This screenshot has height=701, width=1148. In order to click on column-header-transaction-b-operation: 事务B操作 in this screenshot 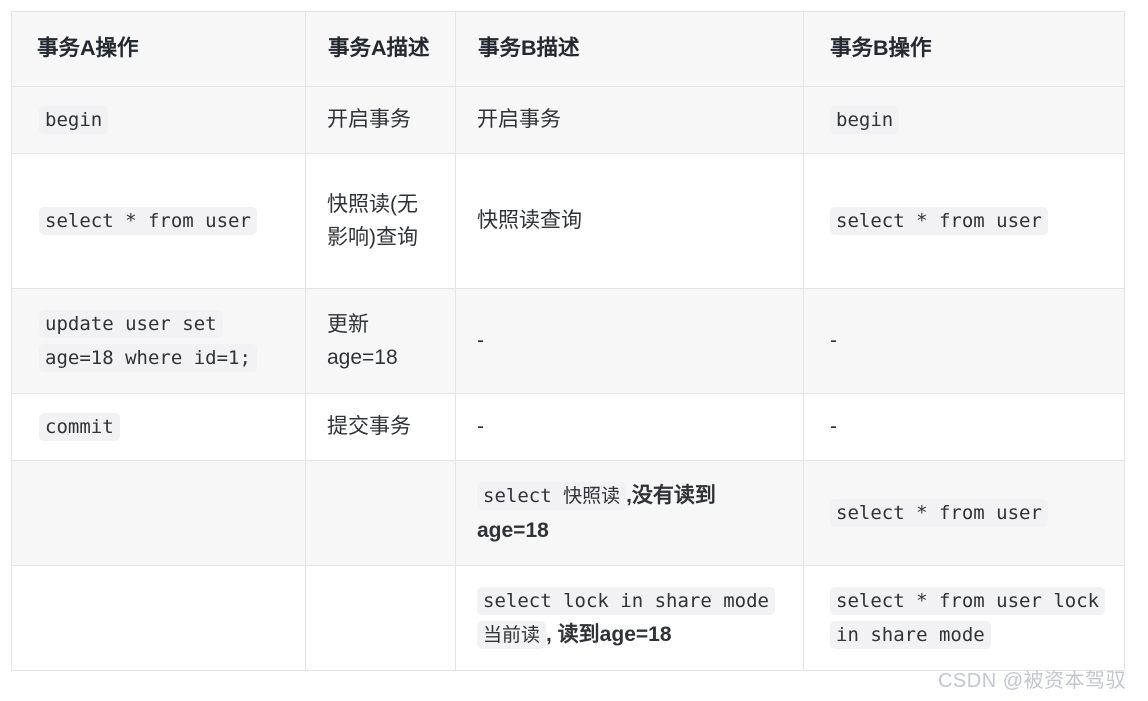, I will do `click(964, 49)`.